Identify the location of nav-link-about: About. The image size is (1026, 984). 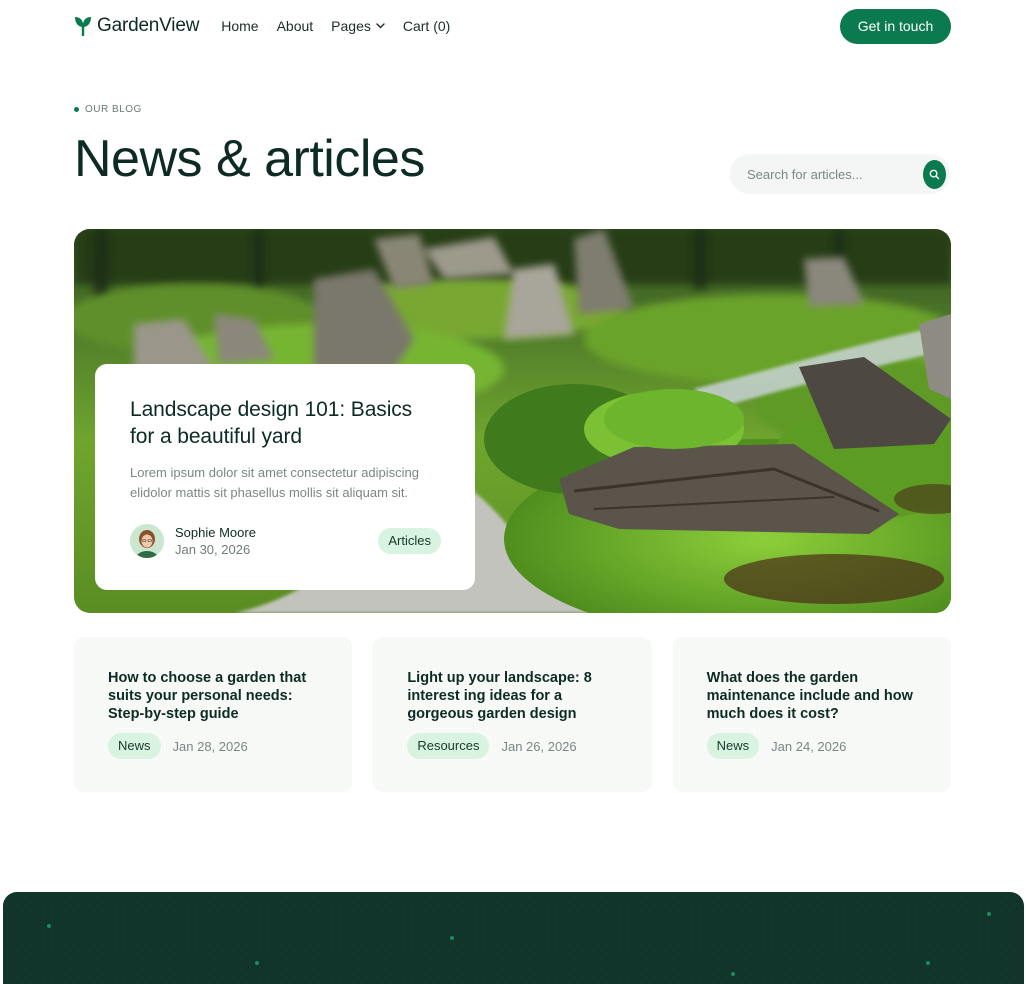
(295, 26).